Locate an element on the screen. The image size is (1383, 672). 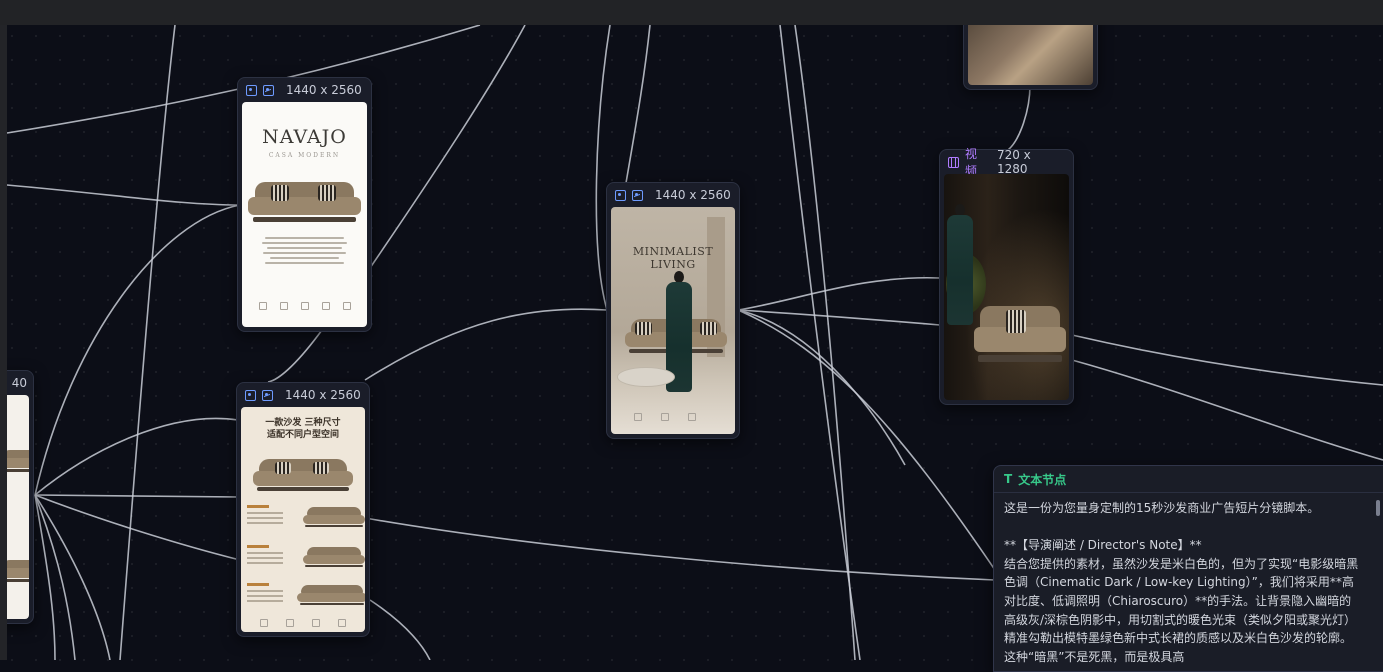
armchair-image is located at coordinates (1020, 334).